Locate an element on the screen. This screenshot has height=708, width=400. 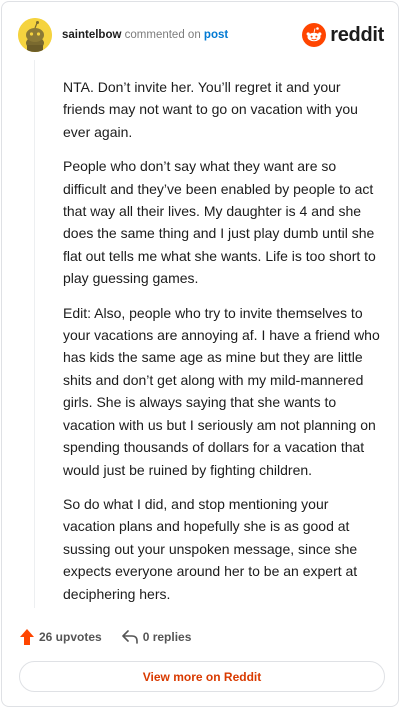
upvote-arrow-icon is located at coordinates (27, 637).